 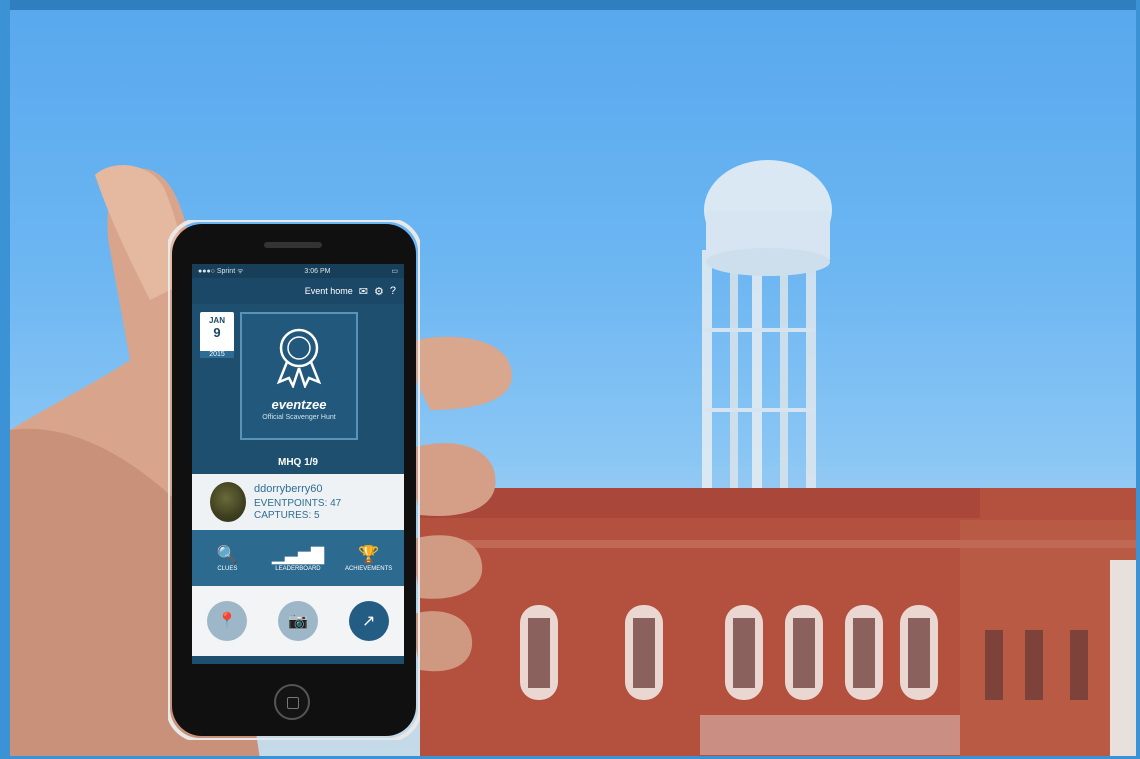 I want to click on tab-label: LEADERBOARD, so click(x=298, y=569).